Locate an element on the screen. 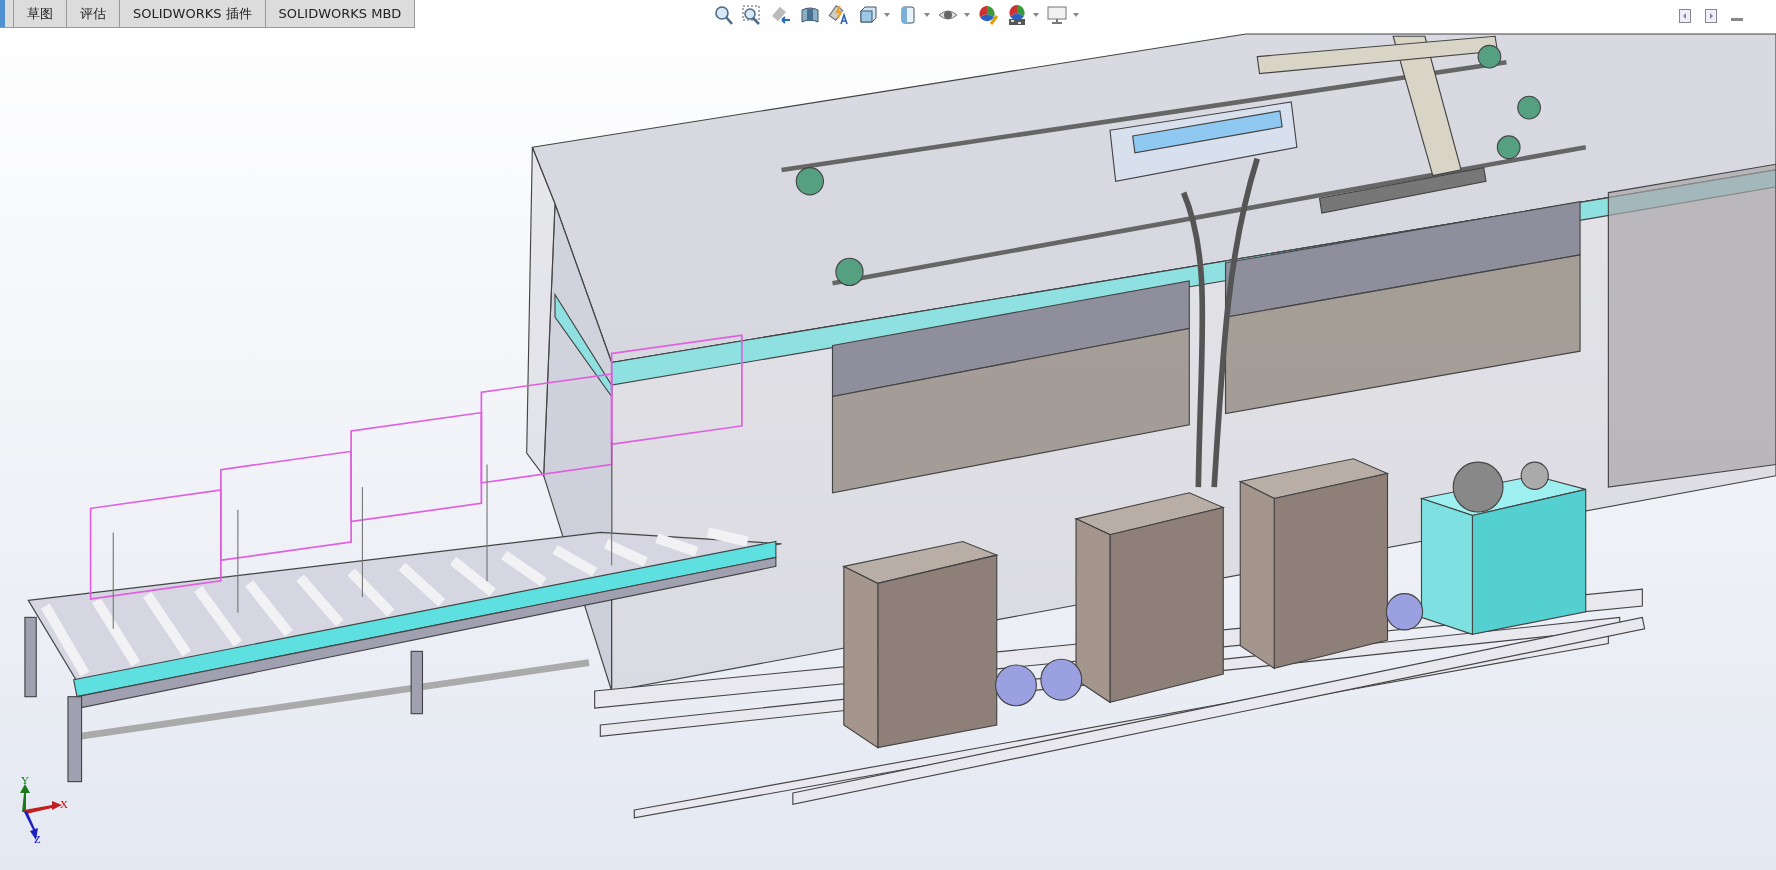 The width and height of the screenshot is (1776, 870). monitor-icon is located at coordinates (1057, 15).